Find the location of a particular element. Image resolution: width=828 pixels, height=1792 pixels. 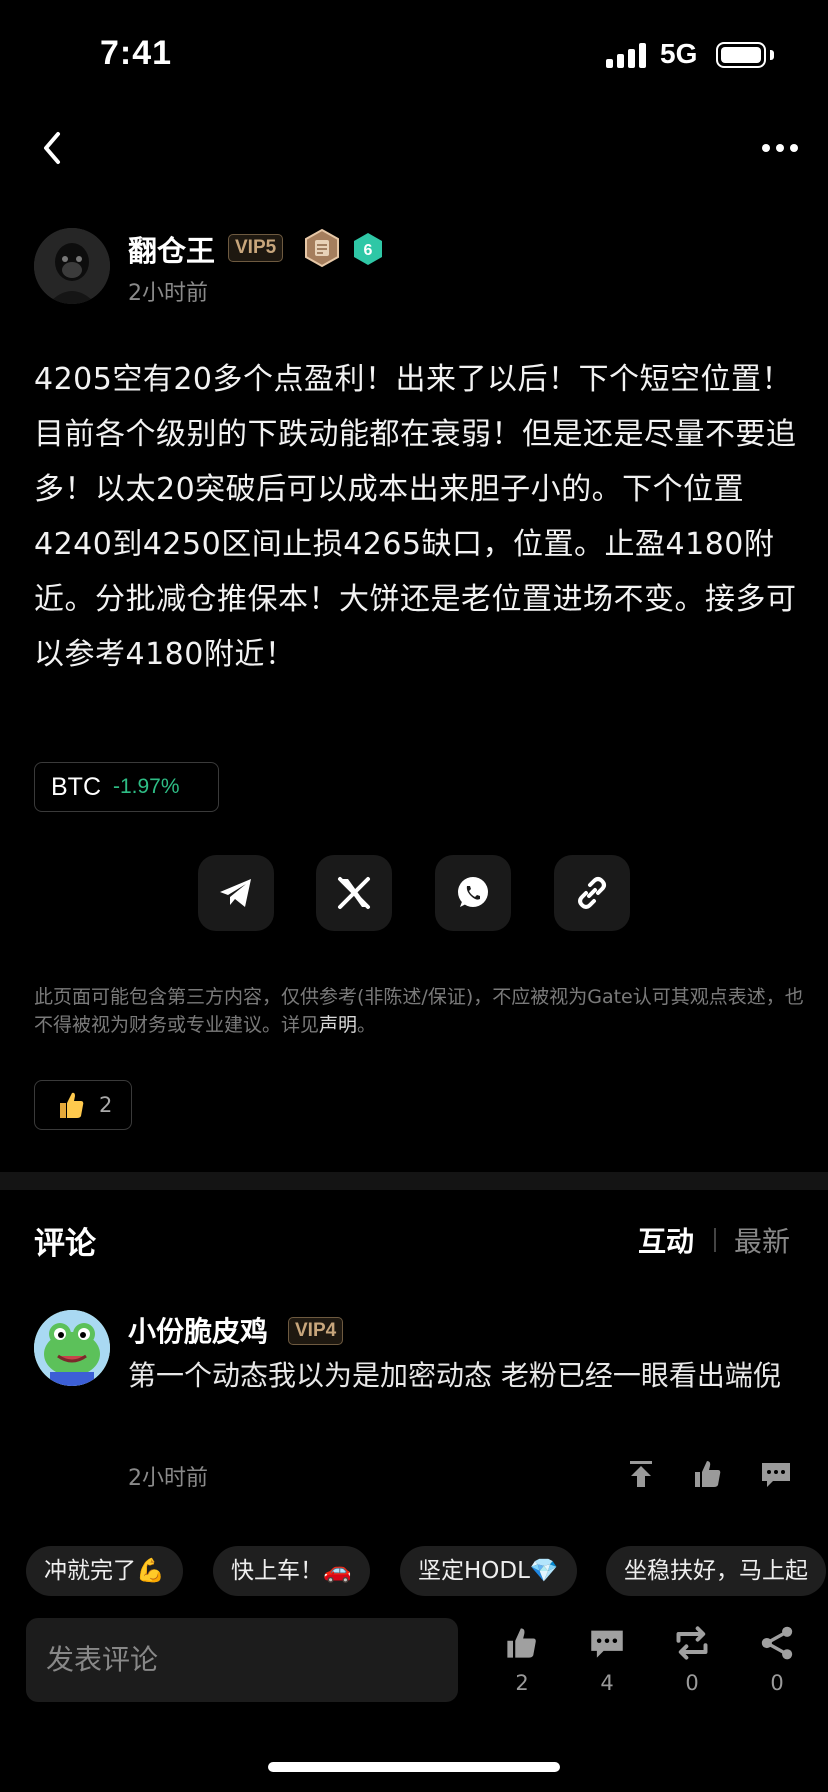

back-button is located at coordinates (53, 148).